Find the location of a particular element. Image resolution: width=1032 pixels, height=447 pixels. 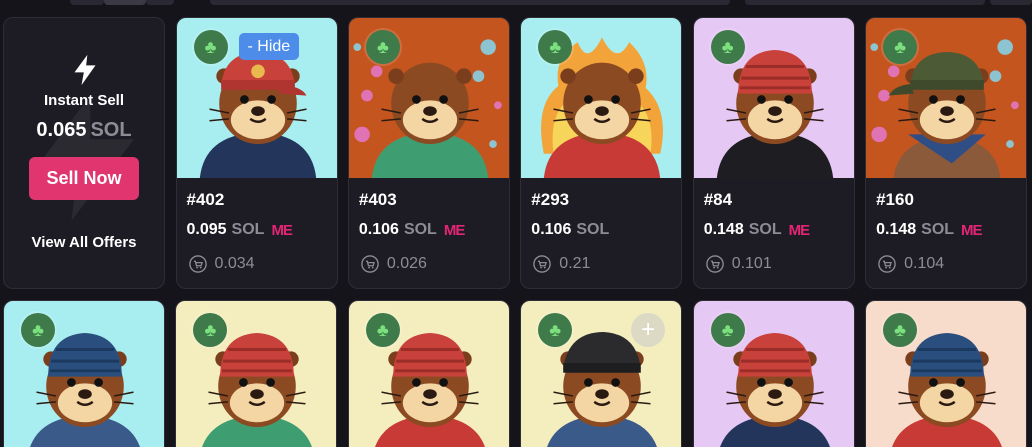

listing-card: ♣ - Hide #402 0.095 SOL ME 0.034 is located at coordinates (256, 153).